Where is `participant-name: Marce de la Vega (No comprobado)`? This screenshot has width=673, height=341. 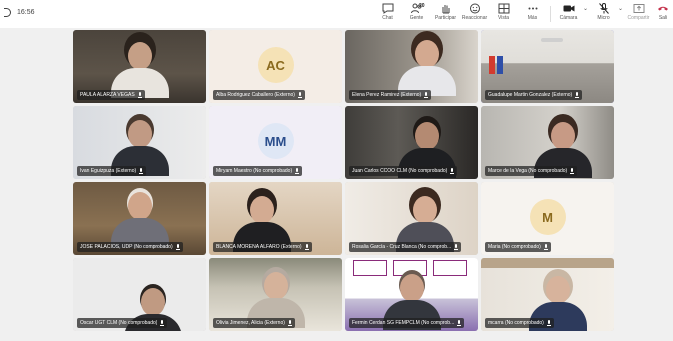 participant-name: Marce de la Vega (No comprobado) is located at coordinates (528, 171).